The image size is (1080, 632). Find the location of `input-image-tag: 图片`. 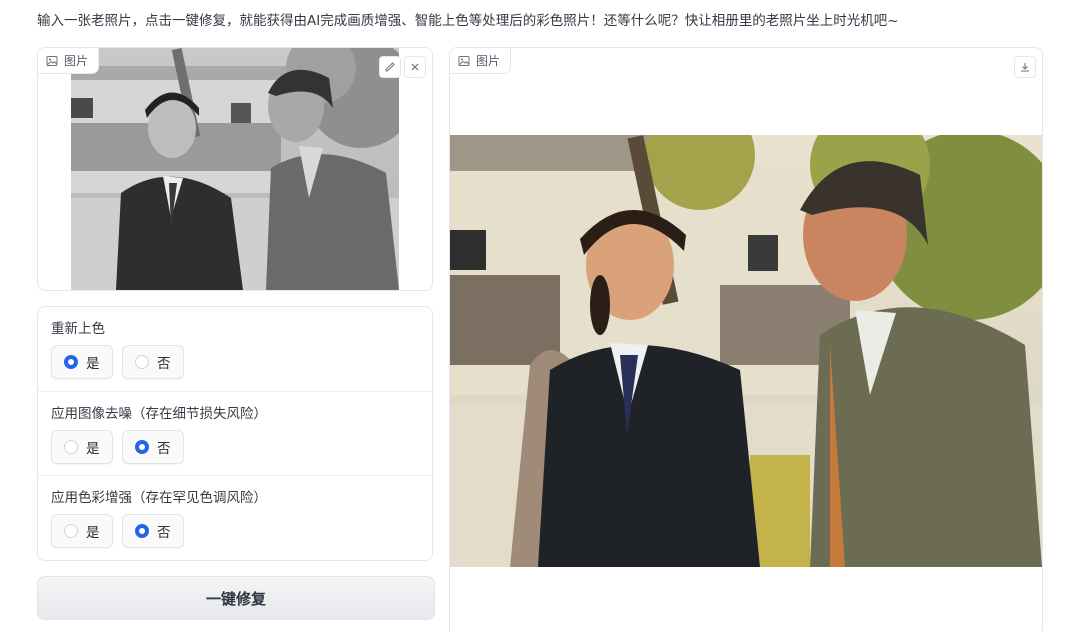

input-image-tag: 图片 is located at coordinates (69, 61).